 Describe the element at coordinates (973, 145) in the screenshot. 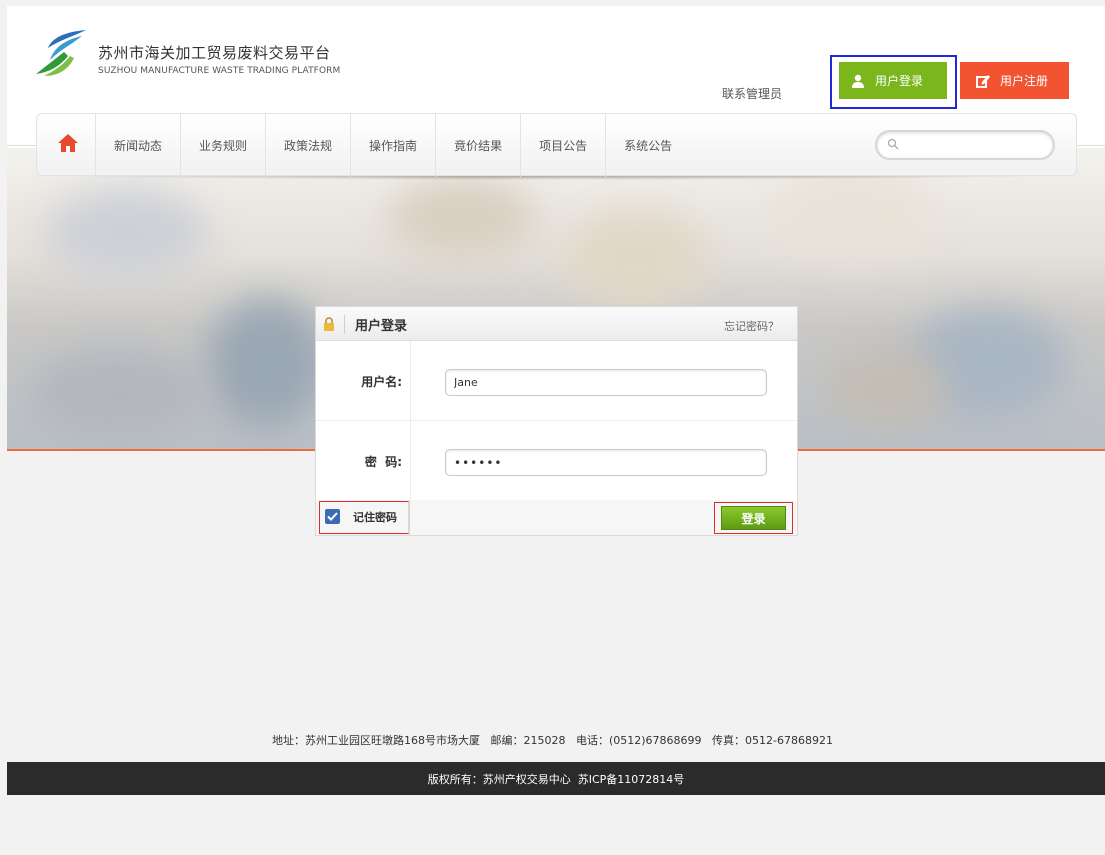

I see `search-input` at that location.